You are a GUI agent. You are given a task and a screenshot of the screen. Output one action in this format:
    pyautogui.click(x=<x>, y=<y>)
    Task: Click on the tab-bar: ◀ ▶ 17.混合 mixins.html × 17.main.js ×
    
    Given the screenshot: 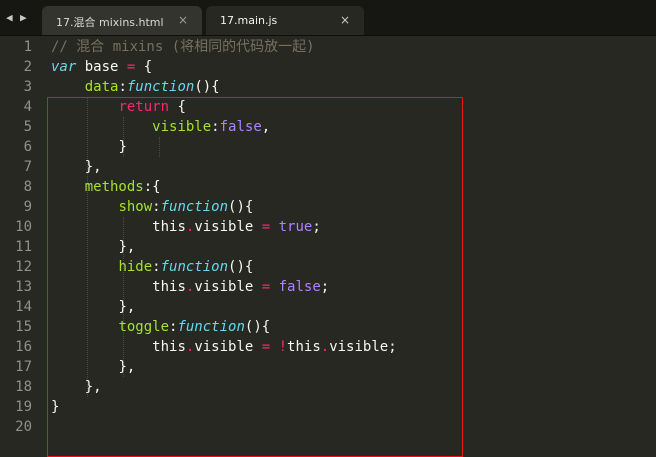 What is the action you would take?
    pyautogui.click(x=328, y=18)
    